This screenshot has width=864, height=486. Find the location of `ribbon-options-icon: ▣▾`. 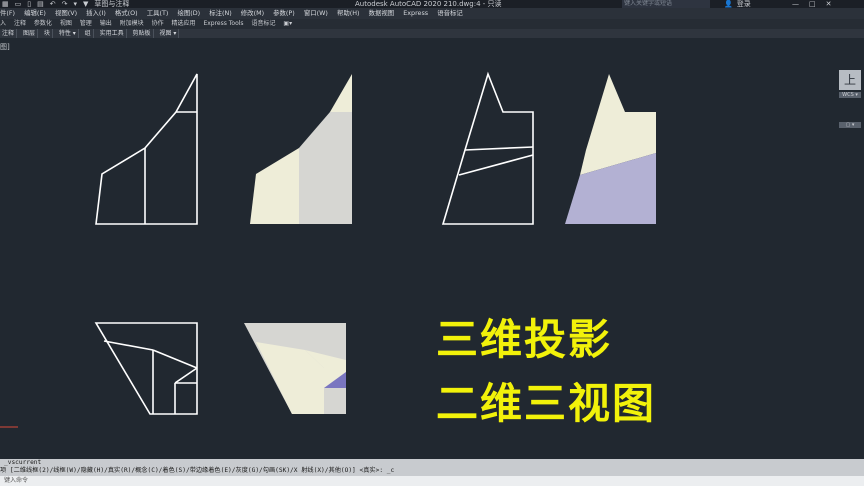

ribbon-options-icon: ▣▾ is located at coordinates (287, 24).